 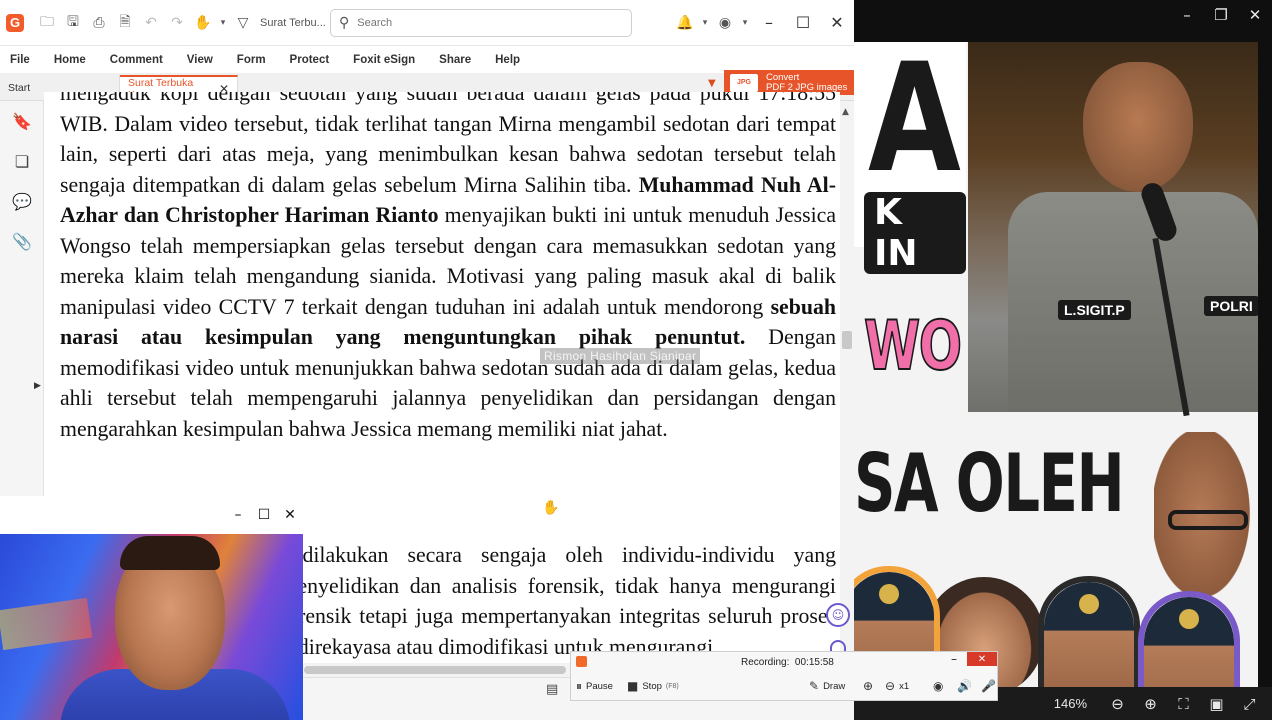 What do you see at coordinates (177, 23) in the screenshot?
I see `redo-icon: ↷` at bounding box center [177, 23].